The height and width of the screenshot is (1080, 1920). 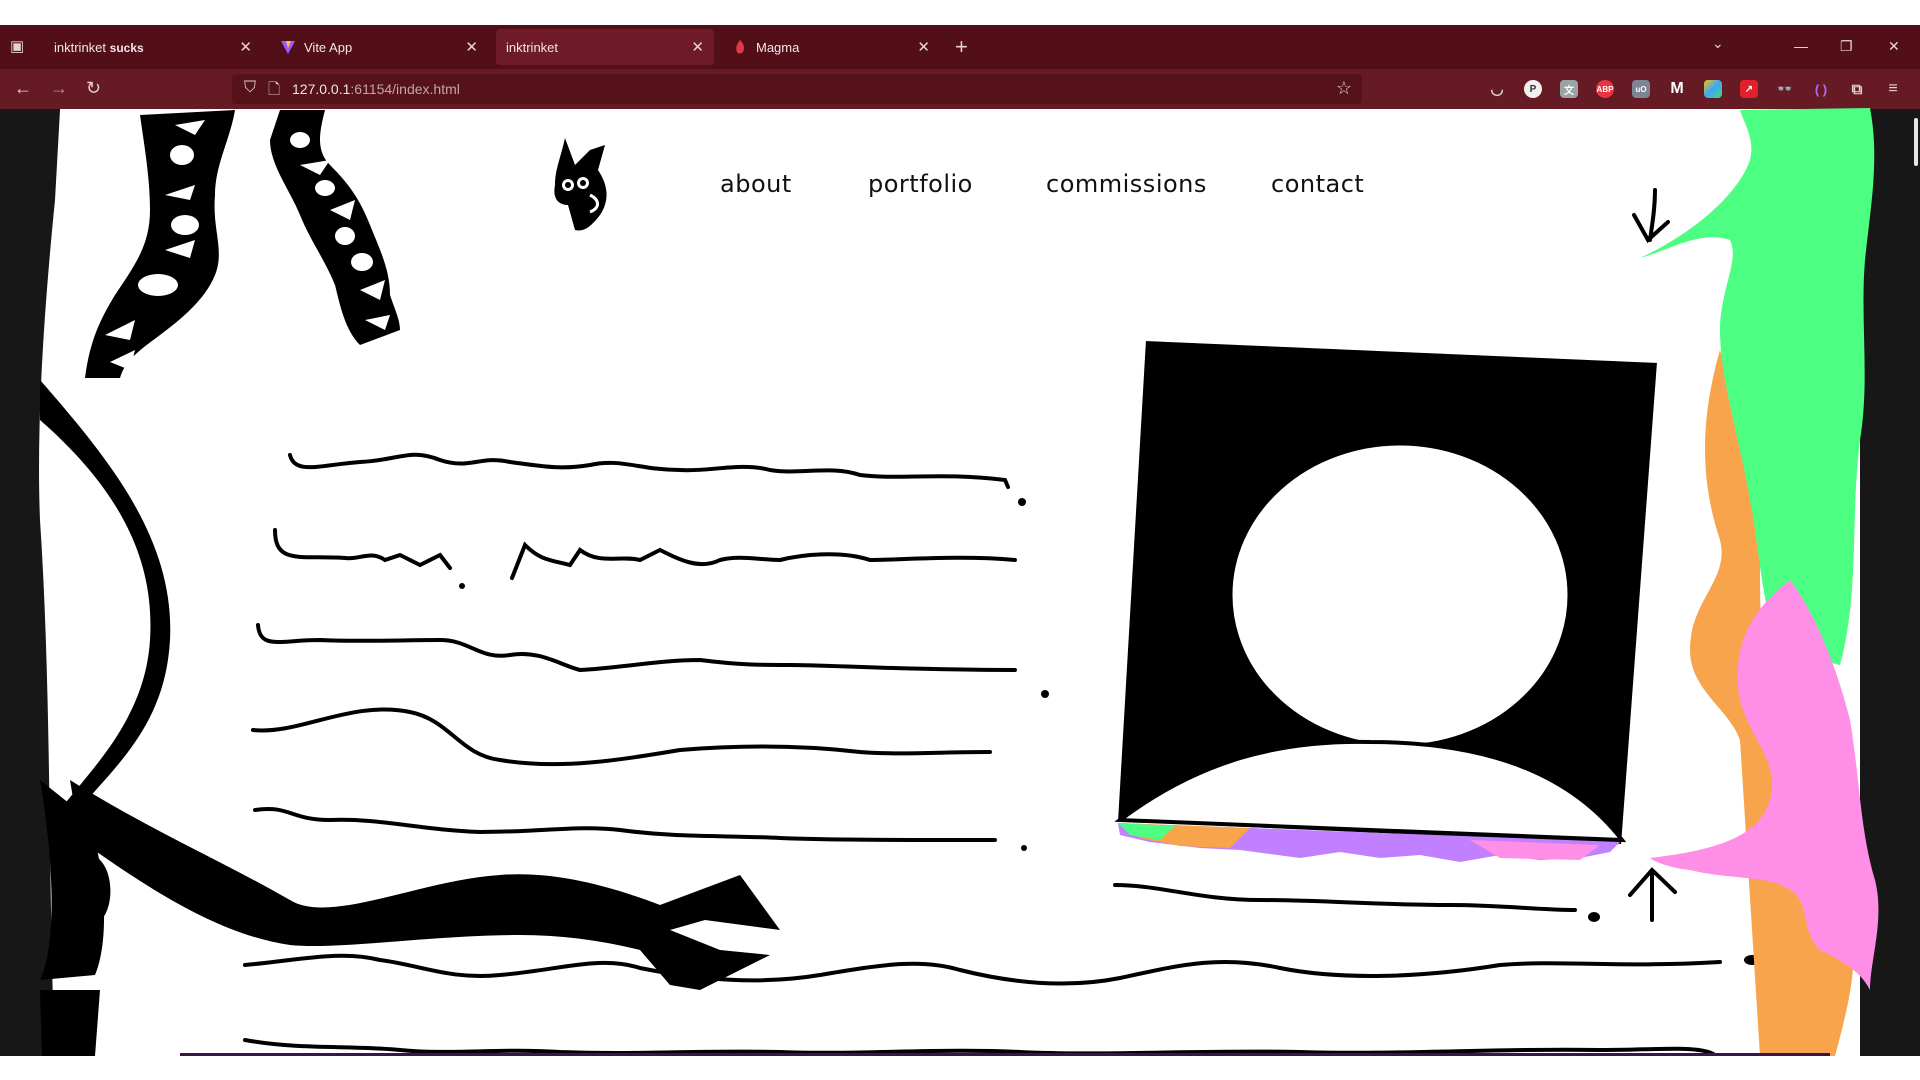 What do you see at coordinates (756, 184) in the screenshot?
I see `nav-about-link: about` at bounding box center [756, 184].